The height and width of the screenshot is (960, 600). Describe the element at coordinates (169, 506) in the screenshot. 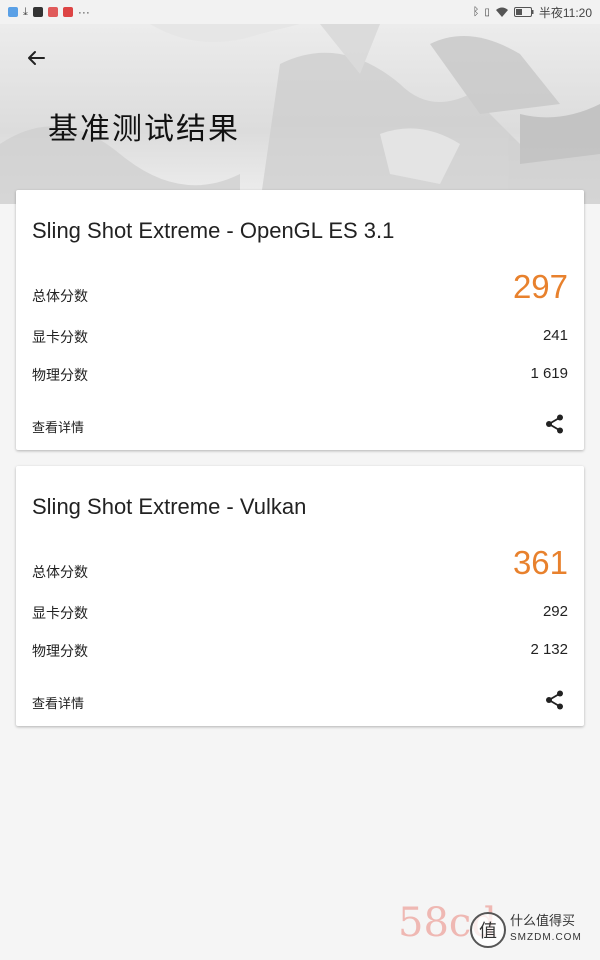

I see `result-card-title: Sling Shot Extreme - Vulkan` at that location.